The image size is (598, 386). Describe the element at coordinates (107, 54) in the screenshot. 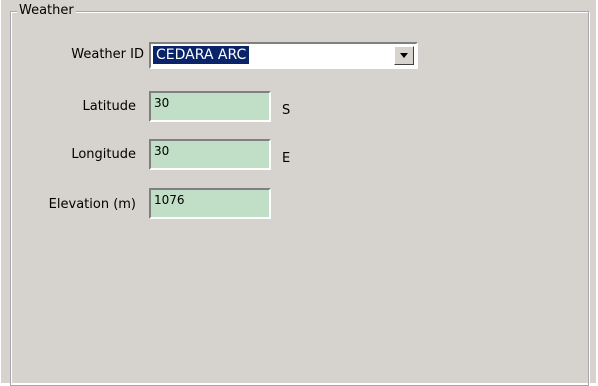

I see `weather-id-label: Weather ID` at that location.